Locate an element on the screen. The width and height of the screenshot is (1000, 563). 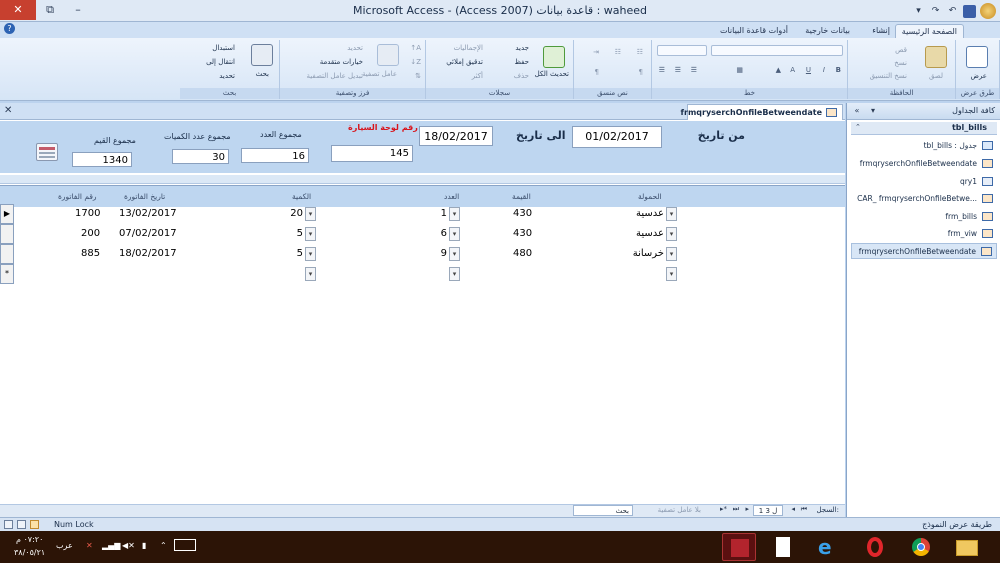
binoculars-icon is located at coordinates (262, 55).